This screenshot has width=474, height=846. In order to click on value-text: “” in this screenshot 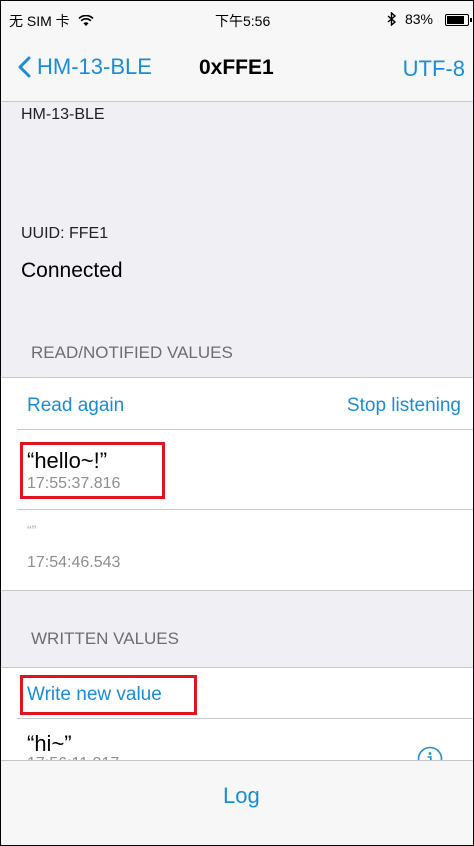, I will do `click(32, 530)`.